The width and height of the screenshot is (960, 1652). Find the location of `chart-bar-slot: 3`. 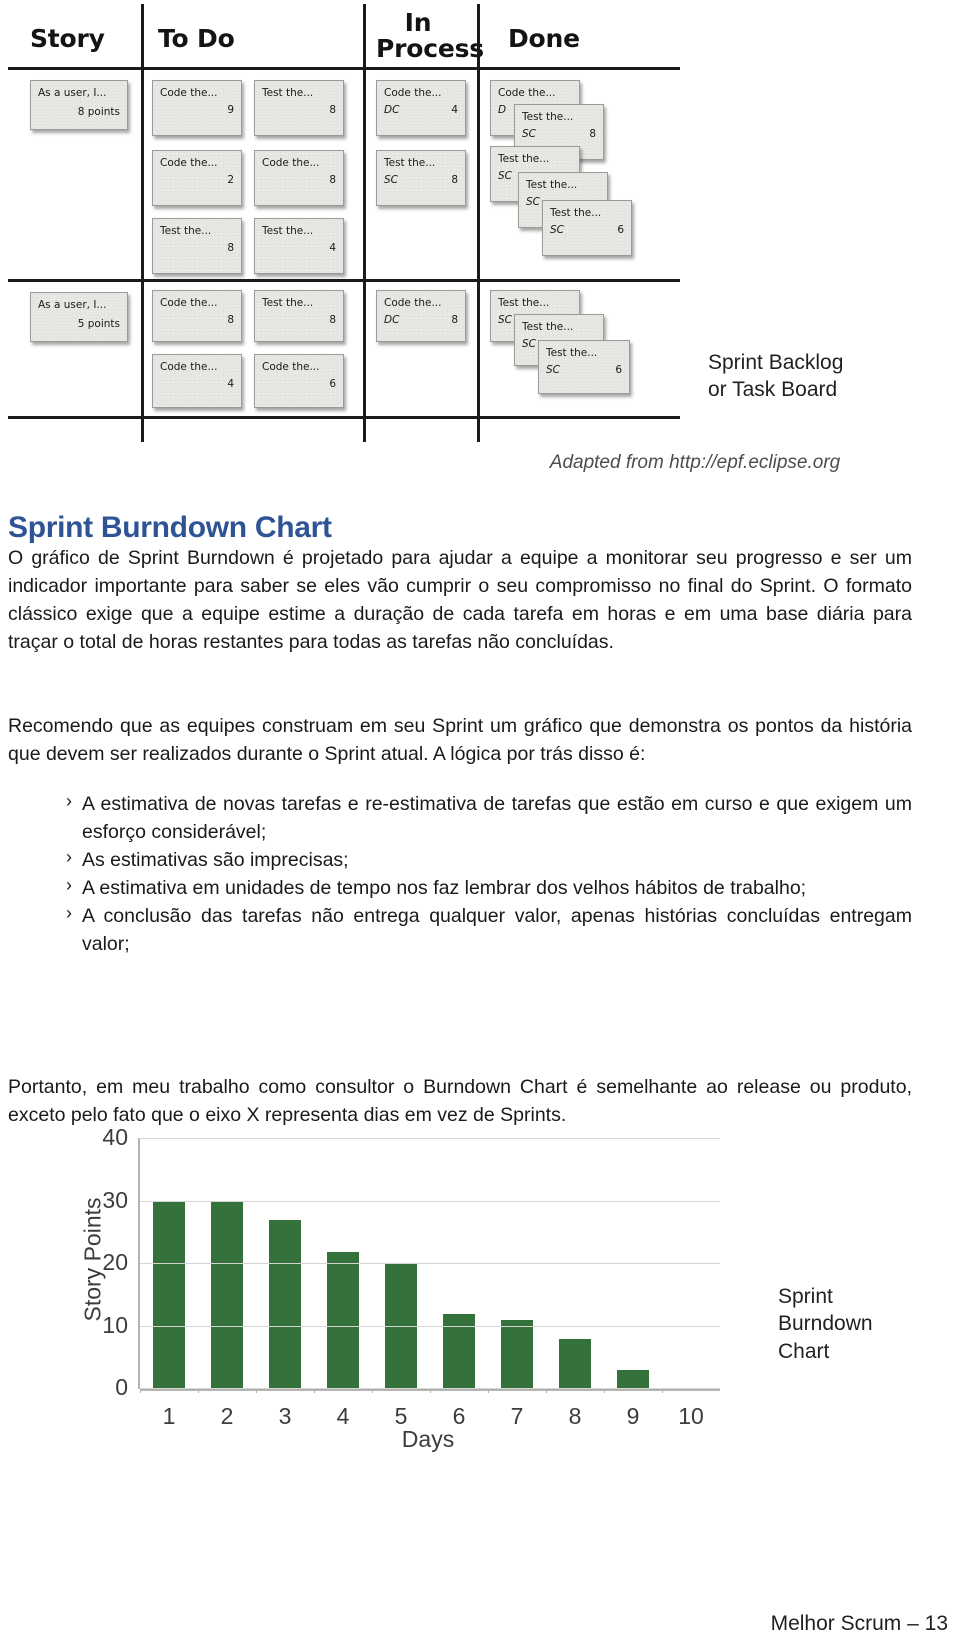

chart-bar-slot: 3 is located at coordinates (285, 1284).